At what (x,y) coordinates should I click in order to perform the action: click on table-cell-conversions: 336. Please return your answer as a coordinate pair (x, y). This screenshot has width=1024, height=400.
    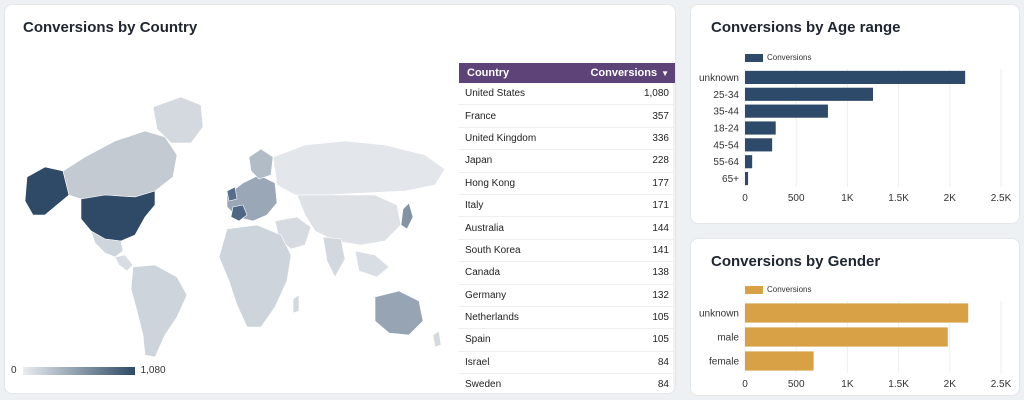
    Looking at the image, I should click on (660, 138).